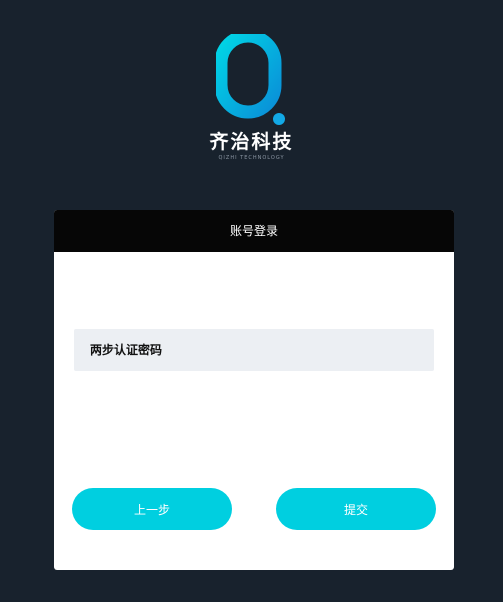 The height and width of the screenshot is (602, 503). What do you see at coordinates (251, 158) in the screenshot?
I see `brand-subtitle: QIZHI TECHNOLOGY` at bounding box center [251, 158].